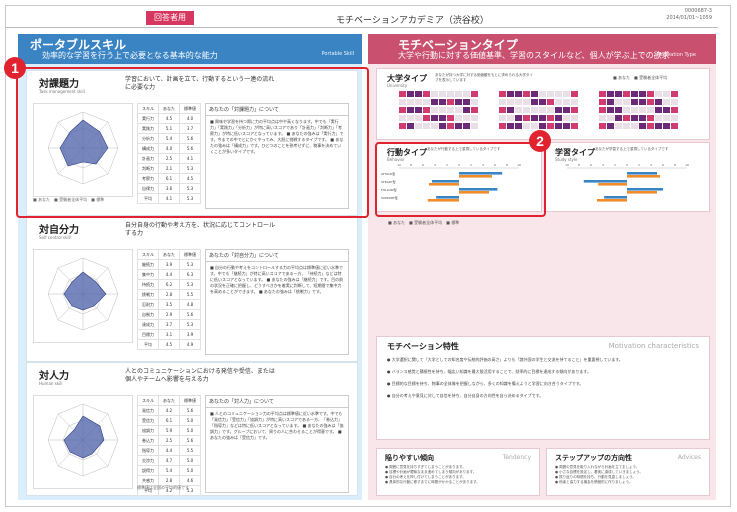 The height and width of the screenshot is (512, 737). What do you see at coordinates (689, 457) in the screenshot?
I see `advice-en: Advices` at bounding box center [689, 457].